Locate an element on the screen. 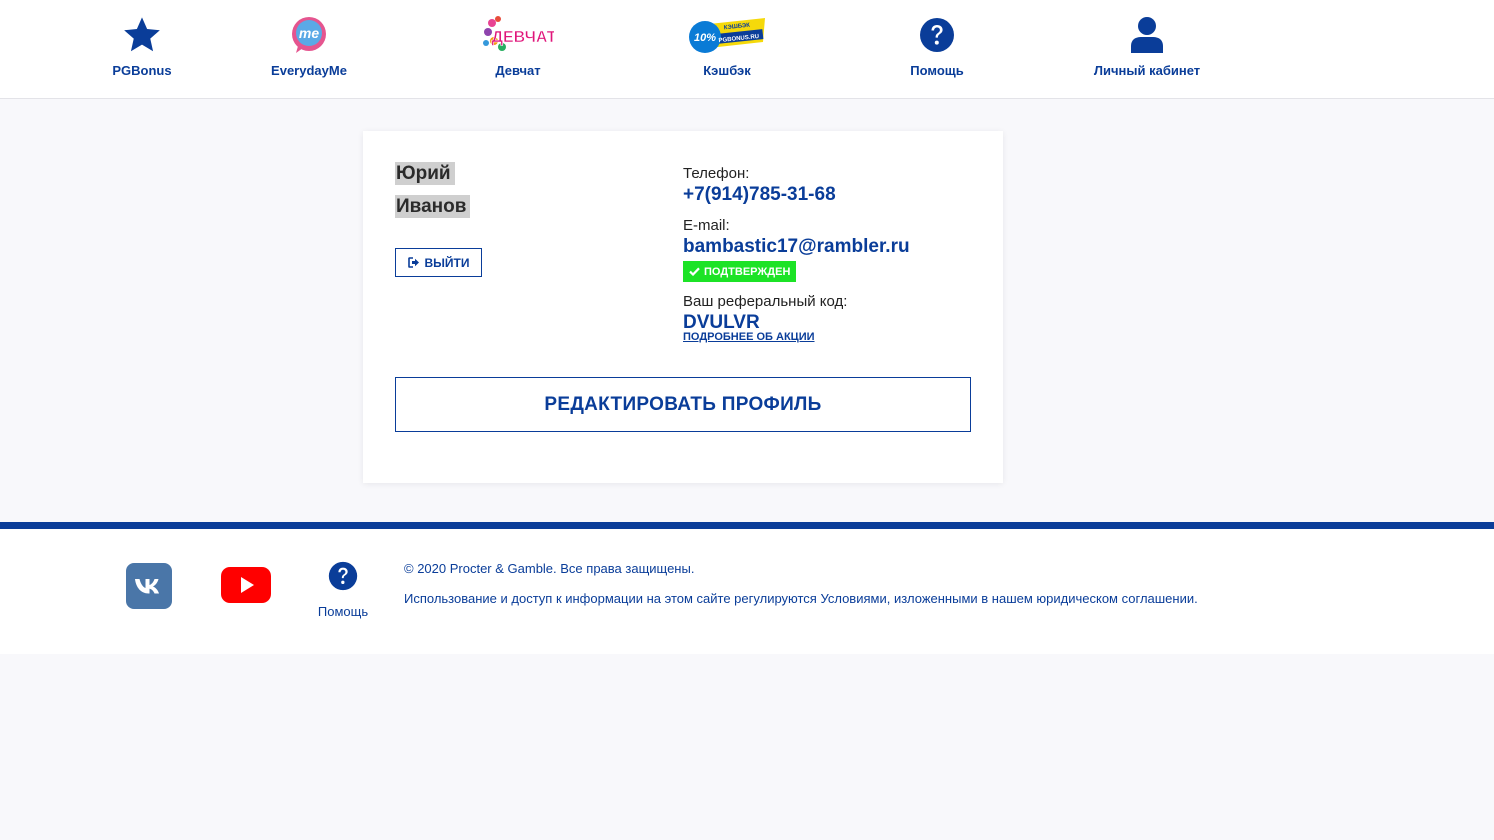  star-icon is located at coordinates (142, 34).